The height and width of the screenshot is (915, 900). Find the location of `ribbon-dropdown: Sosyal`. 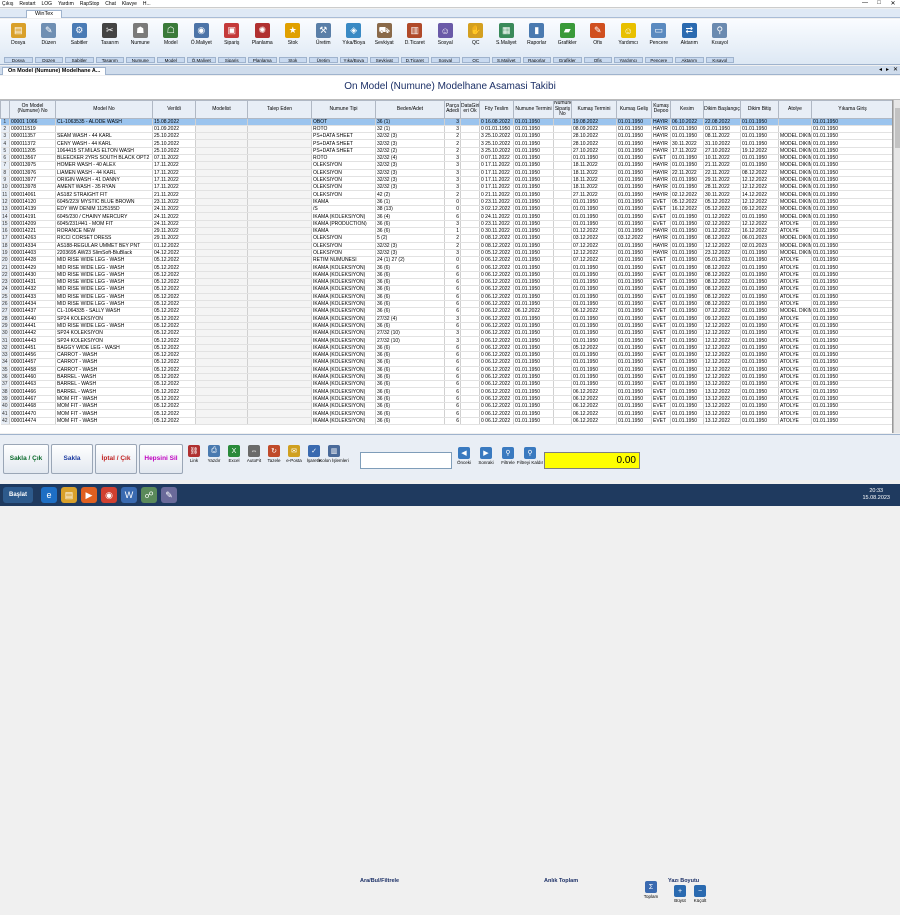

ribbon-dropdown: Sosyal is located at coordinates (445, 60).